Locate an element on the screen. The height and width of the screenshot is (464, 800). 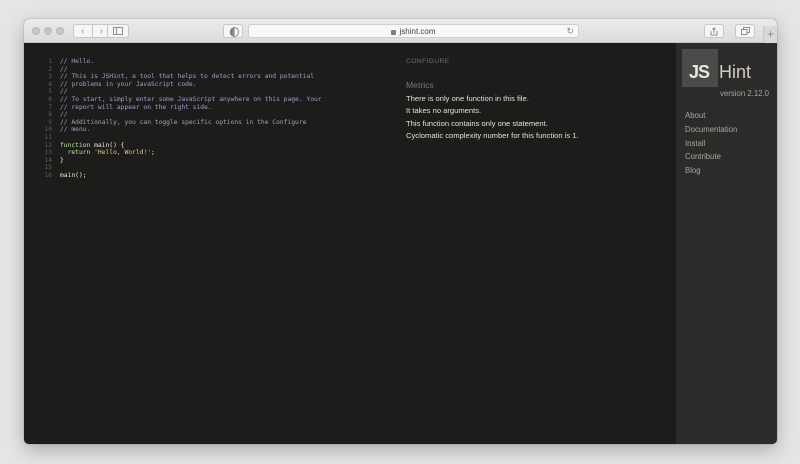
minimize-window-button is located at coordinates (48, 31).